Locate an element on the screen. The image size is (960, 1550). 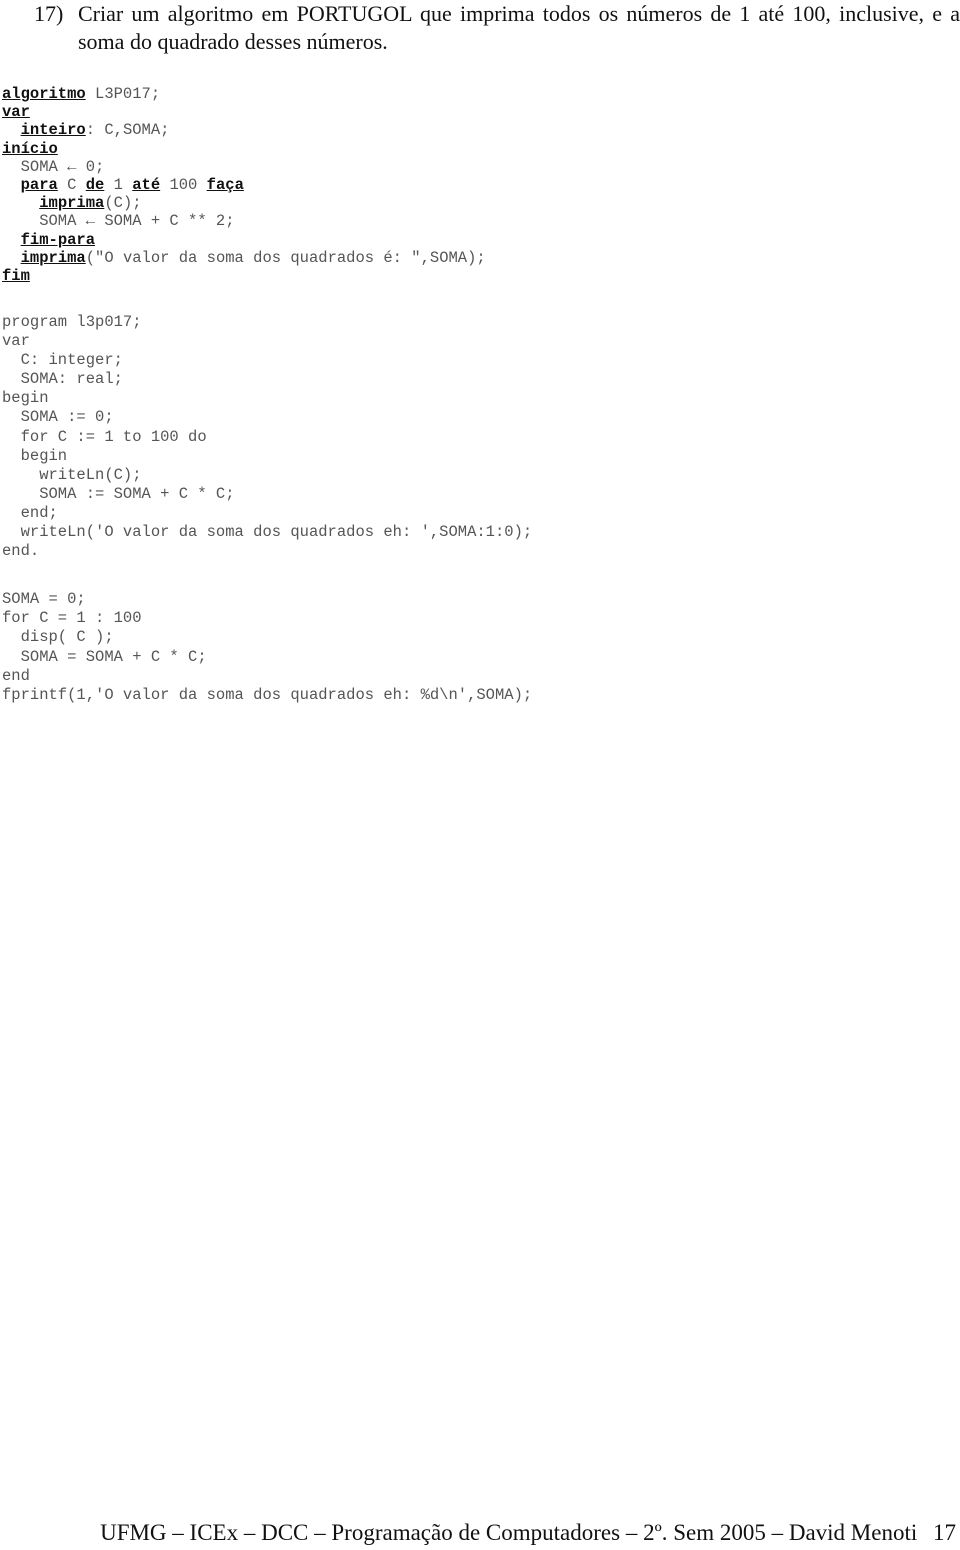
pascal-code-line: end. is located at coordinates (21, 551).